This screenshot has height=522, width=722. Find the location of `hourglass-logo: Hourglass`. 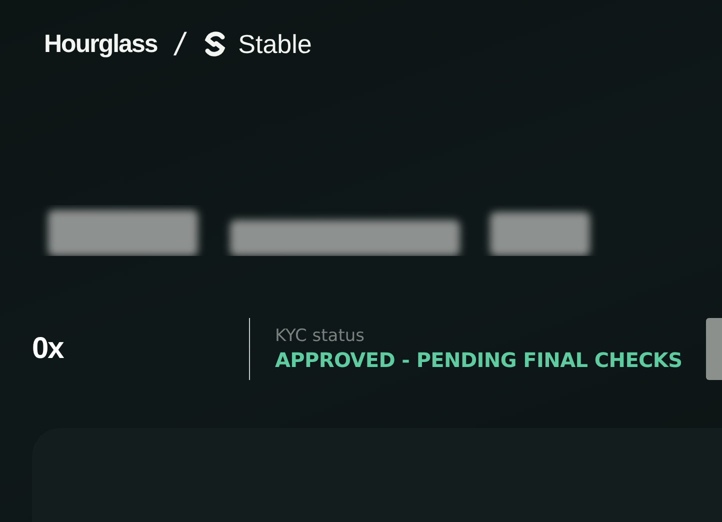

hourglass-logo: Hourglass is located at coordinates (101, 44).